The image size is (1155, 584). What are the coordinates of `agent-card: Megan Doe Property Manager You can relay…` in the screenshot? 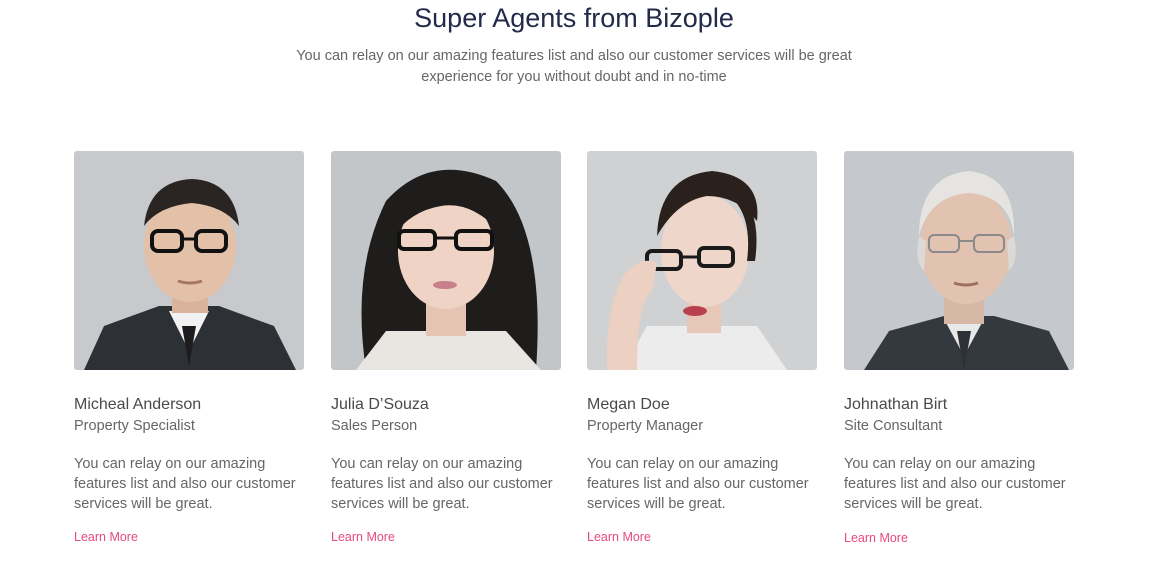 It's located at (702, 347).